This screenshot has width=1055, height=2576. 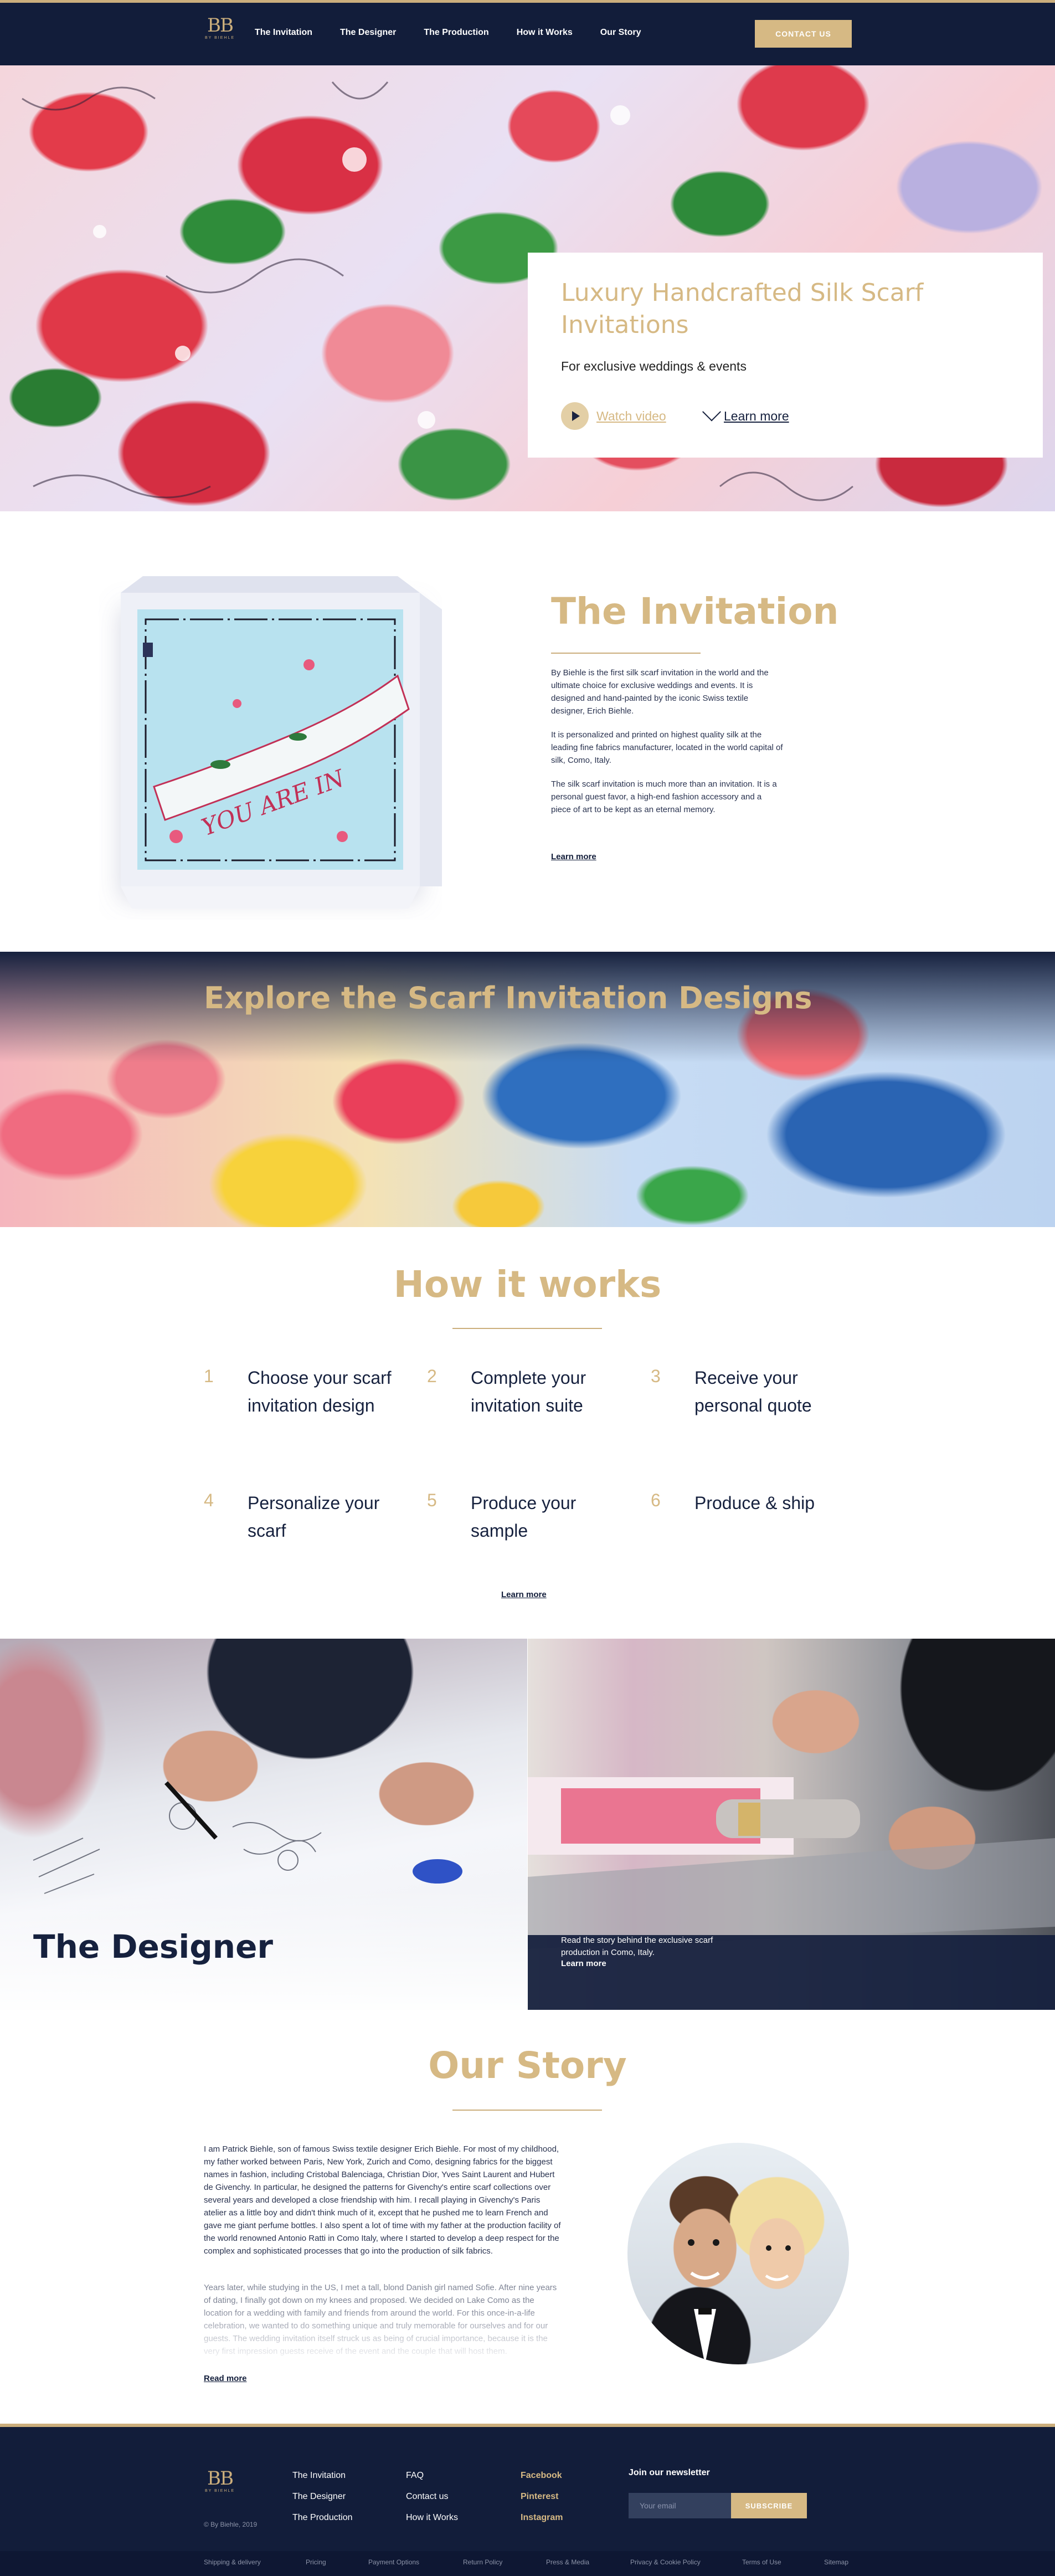 What do you see at coordinates (220, 2478) in the screenshot?
I see `footer-logo-monogram: BB` at bounding box center [220, 2478].